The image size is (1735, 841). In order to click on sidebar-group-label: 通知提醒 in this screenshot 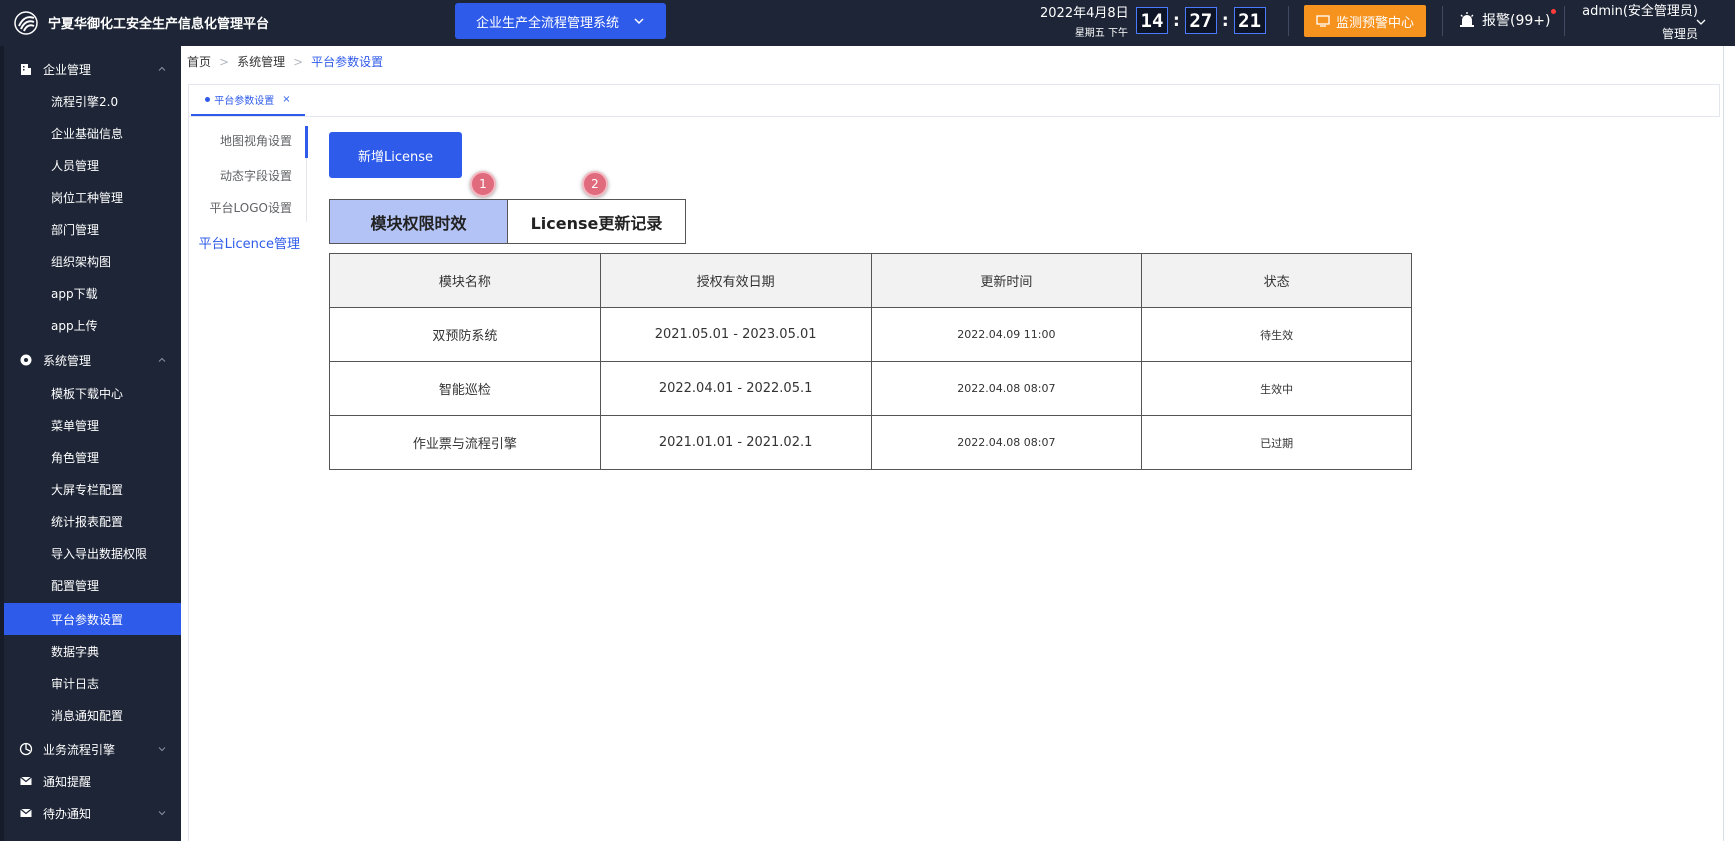, I will do `click(67, 781)`.